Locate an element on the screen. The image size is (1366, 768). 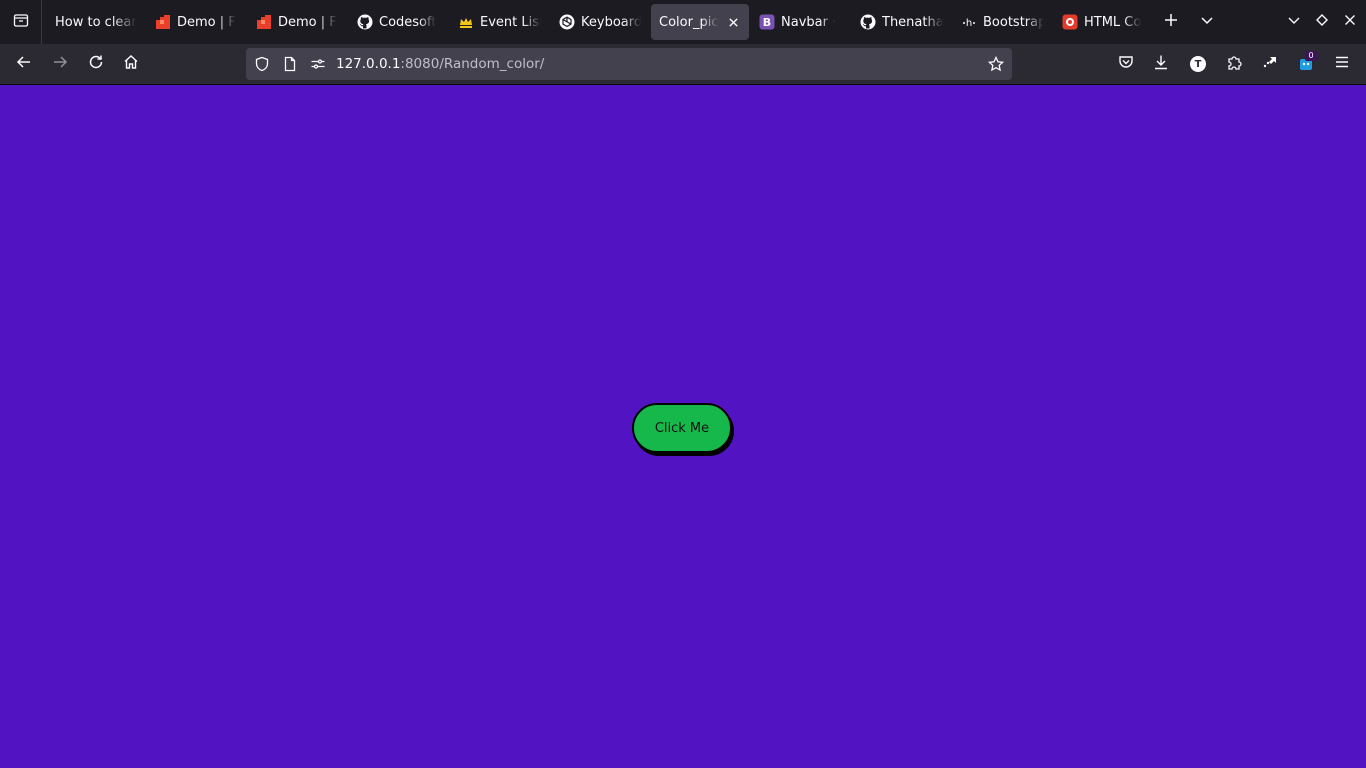
tab-label: Bootstrap is located at coordinates (1013, 22).